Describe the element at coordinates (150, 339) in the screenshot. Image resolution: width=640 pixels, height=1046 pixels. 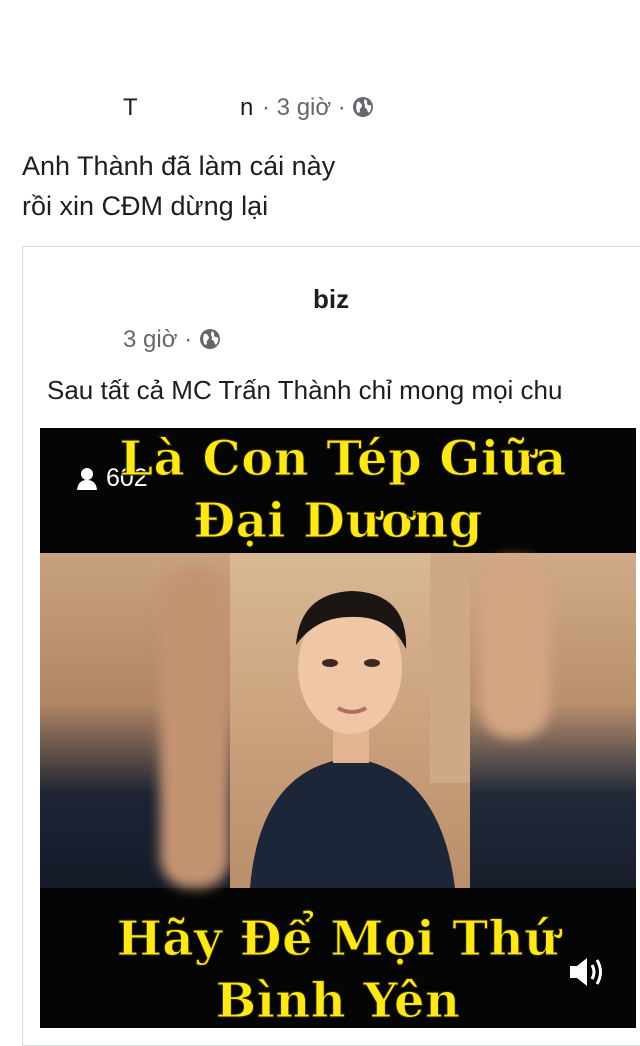
I see `shared-timestamp: 3 giờ` at that location.